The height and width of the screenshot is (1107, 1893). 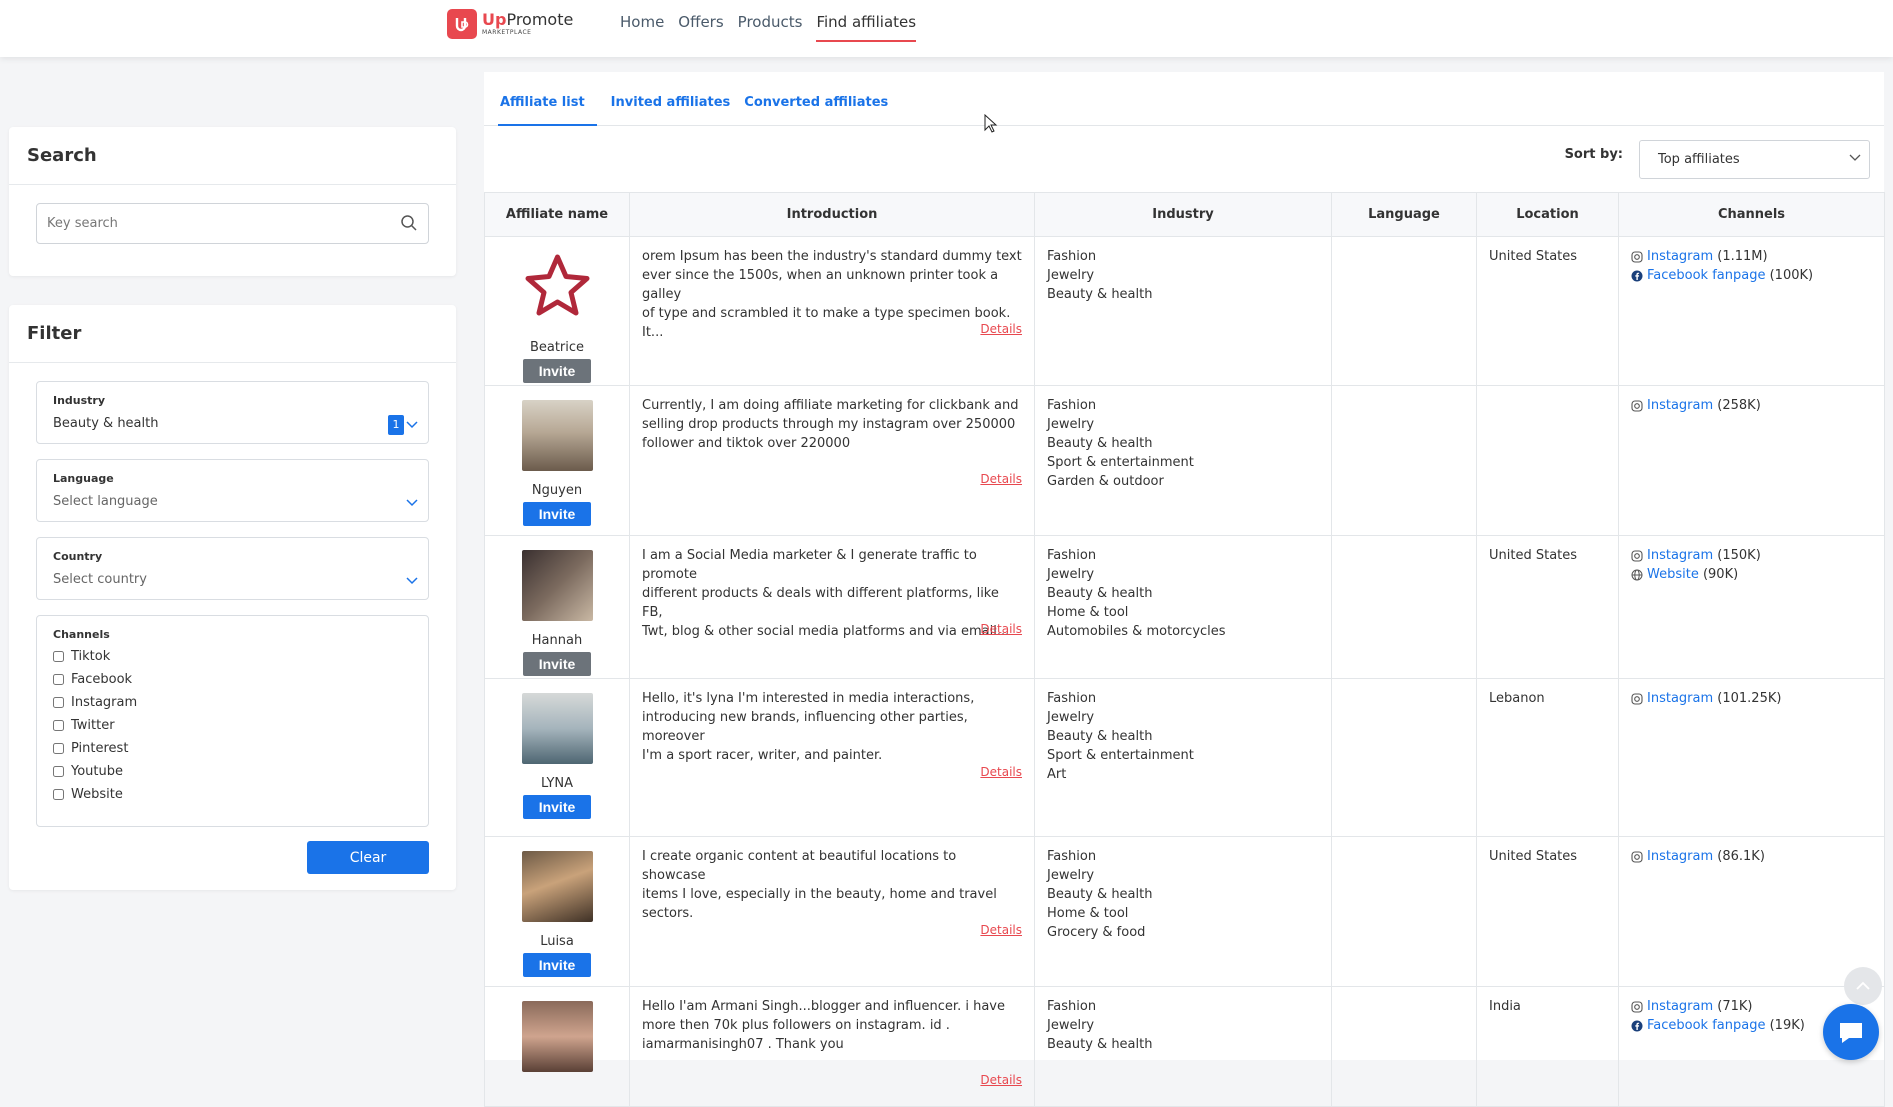 I want to click on country-select: Country Select country, so click(x=232, y=568).